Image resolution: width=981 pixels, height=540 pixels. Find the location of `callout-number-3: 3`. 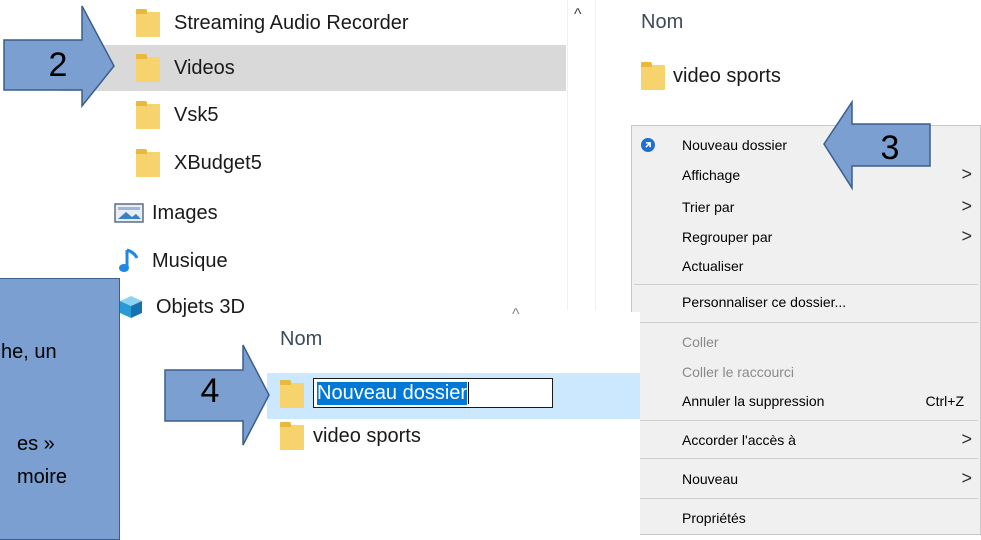

callout-number-3: 3 is located at coordinates (890, 148).